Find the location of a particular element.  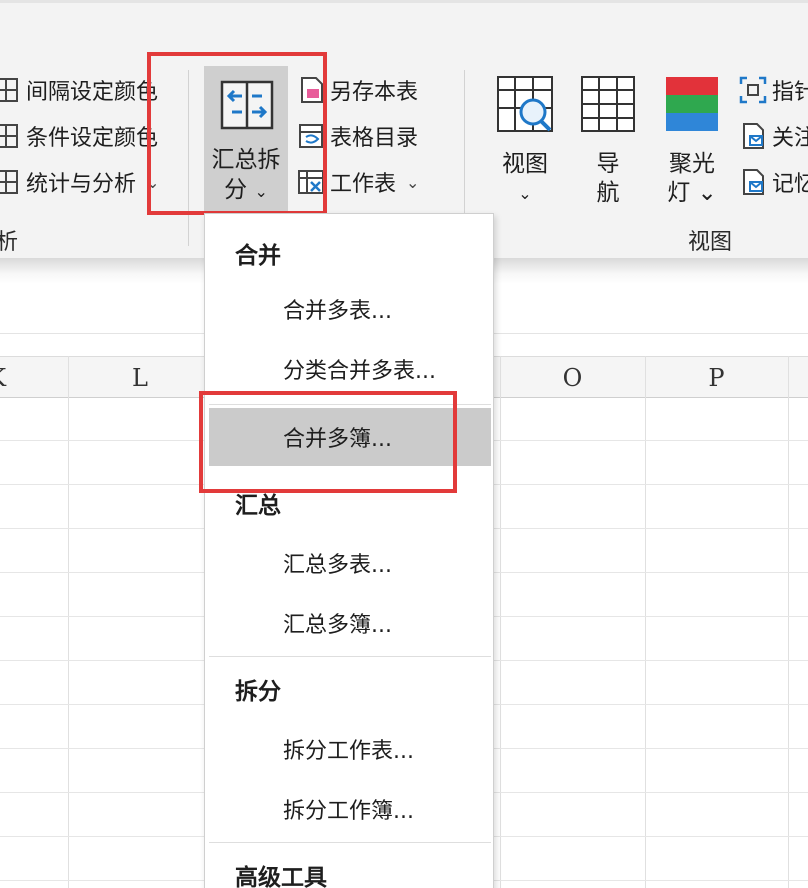

ribbon-item-label: 另存本表 is located at coordinates (374, 92).